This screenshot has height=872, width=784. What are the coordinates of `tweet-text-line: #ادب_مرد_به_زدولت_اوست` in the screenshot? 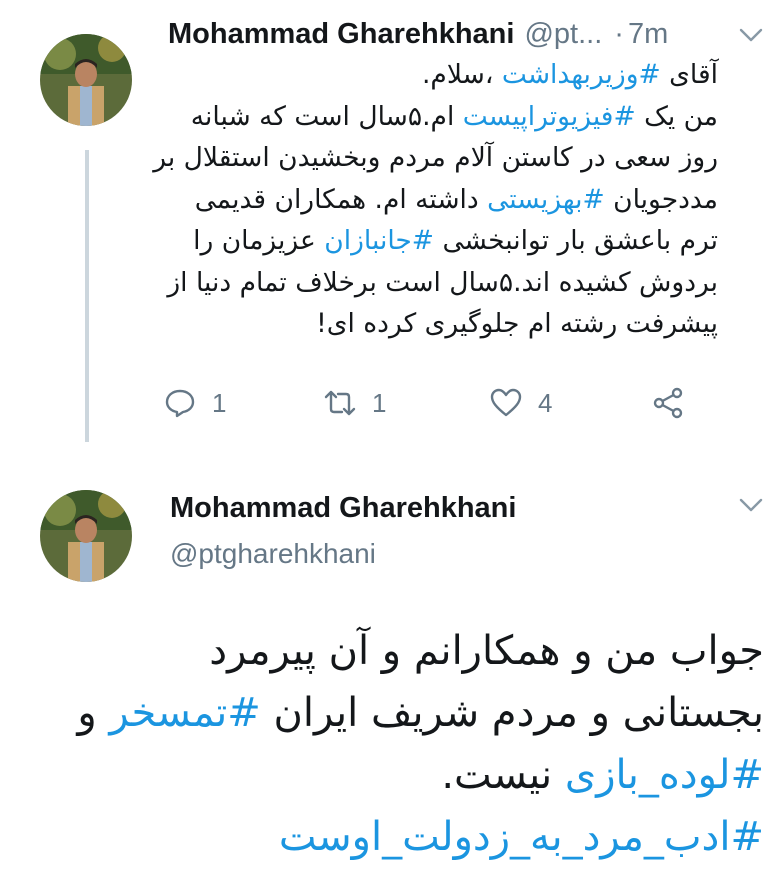 It's located at (392, 837).